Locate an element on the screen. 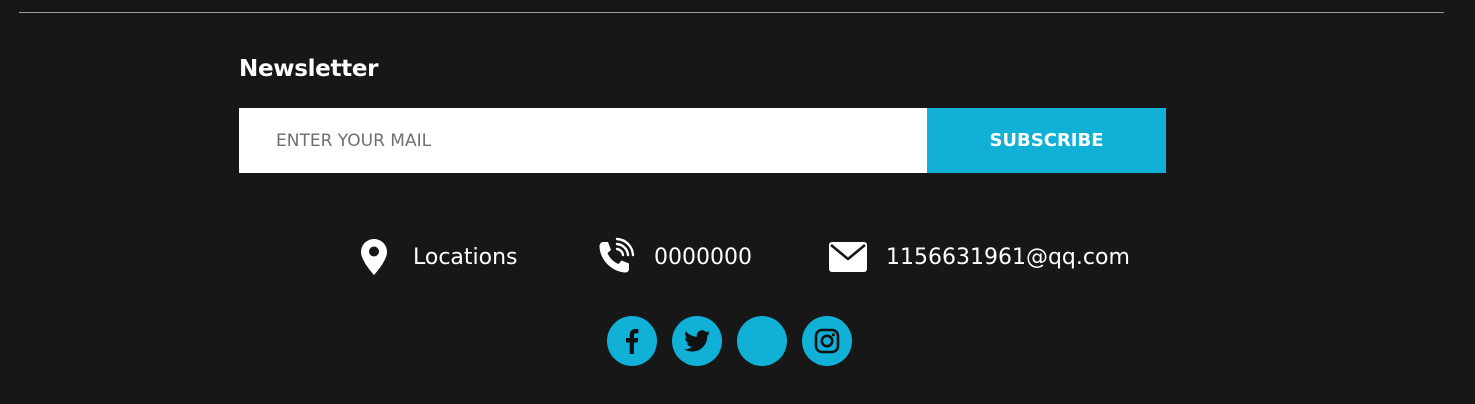  email-text: 1156631961@qq.com is located at coordinates (1008, 257).